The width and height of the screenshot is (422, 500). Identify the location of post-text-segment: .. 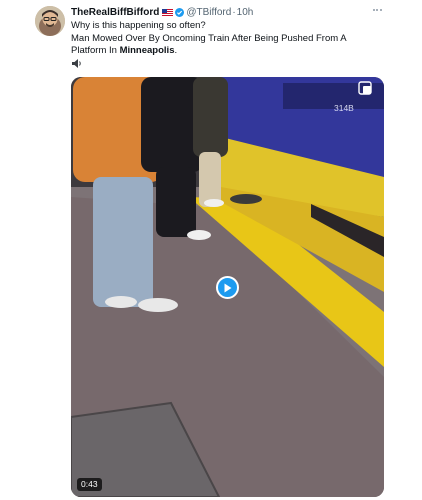
(176, 50).